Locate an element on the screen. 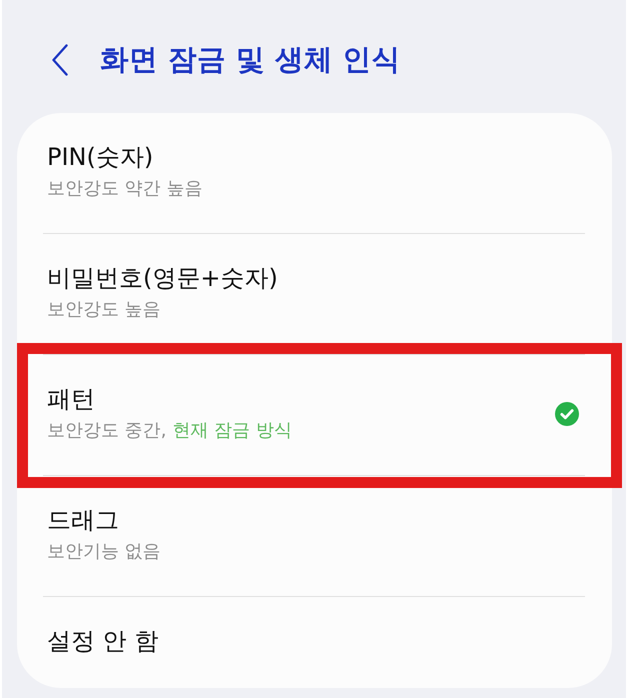  option-subtitle: 보안강도 높음 is located at coordinates (104, 310).